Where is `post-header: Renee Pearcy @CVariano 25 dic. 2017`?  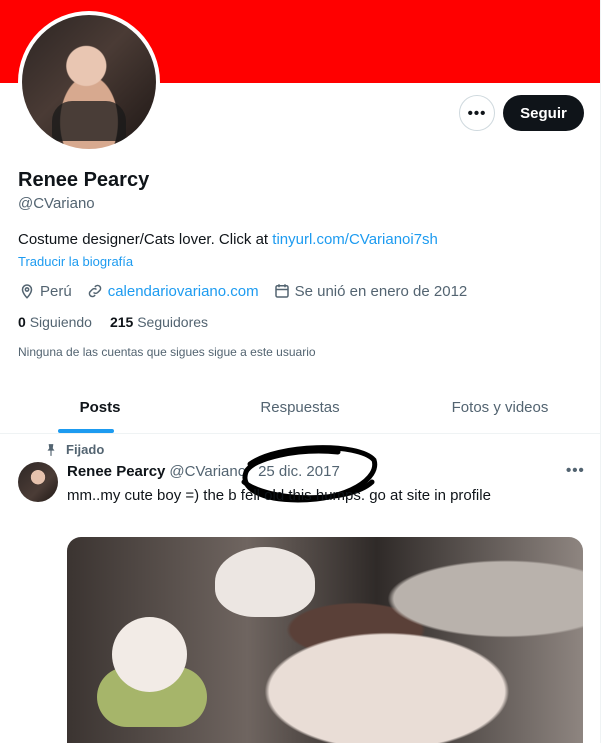 post-header: Renee Pearcy @CVariano 25 dic. 2017 is located at coordinates (203, 471).